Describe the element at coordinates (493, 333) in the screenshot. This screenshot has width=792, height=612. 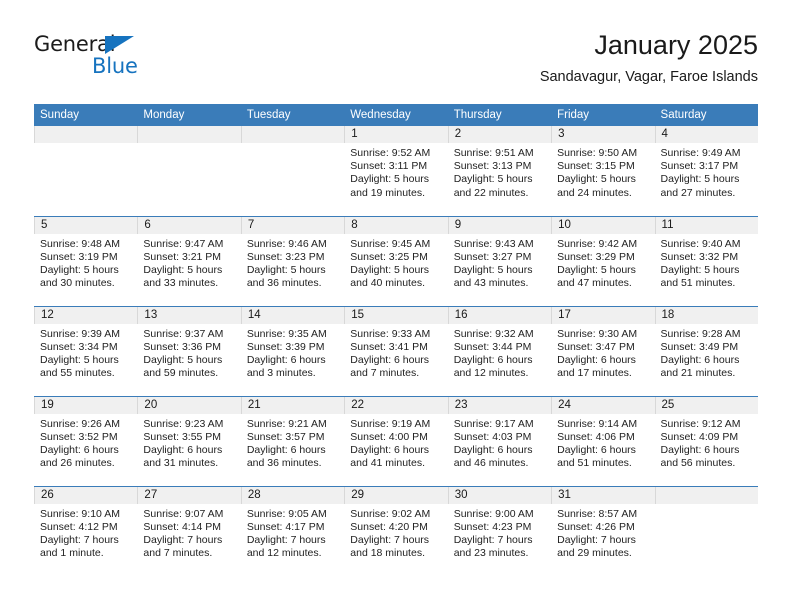
I see `sunrise-time: Sunrise: 9:32 AM` at that location.